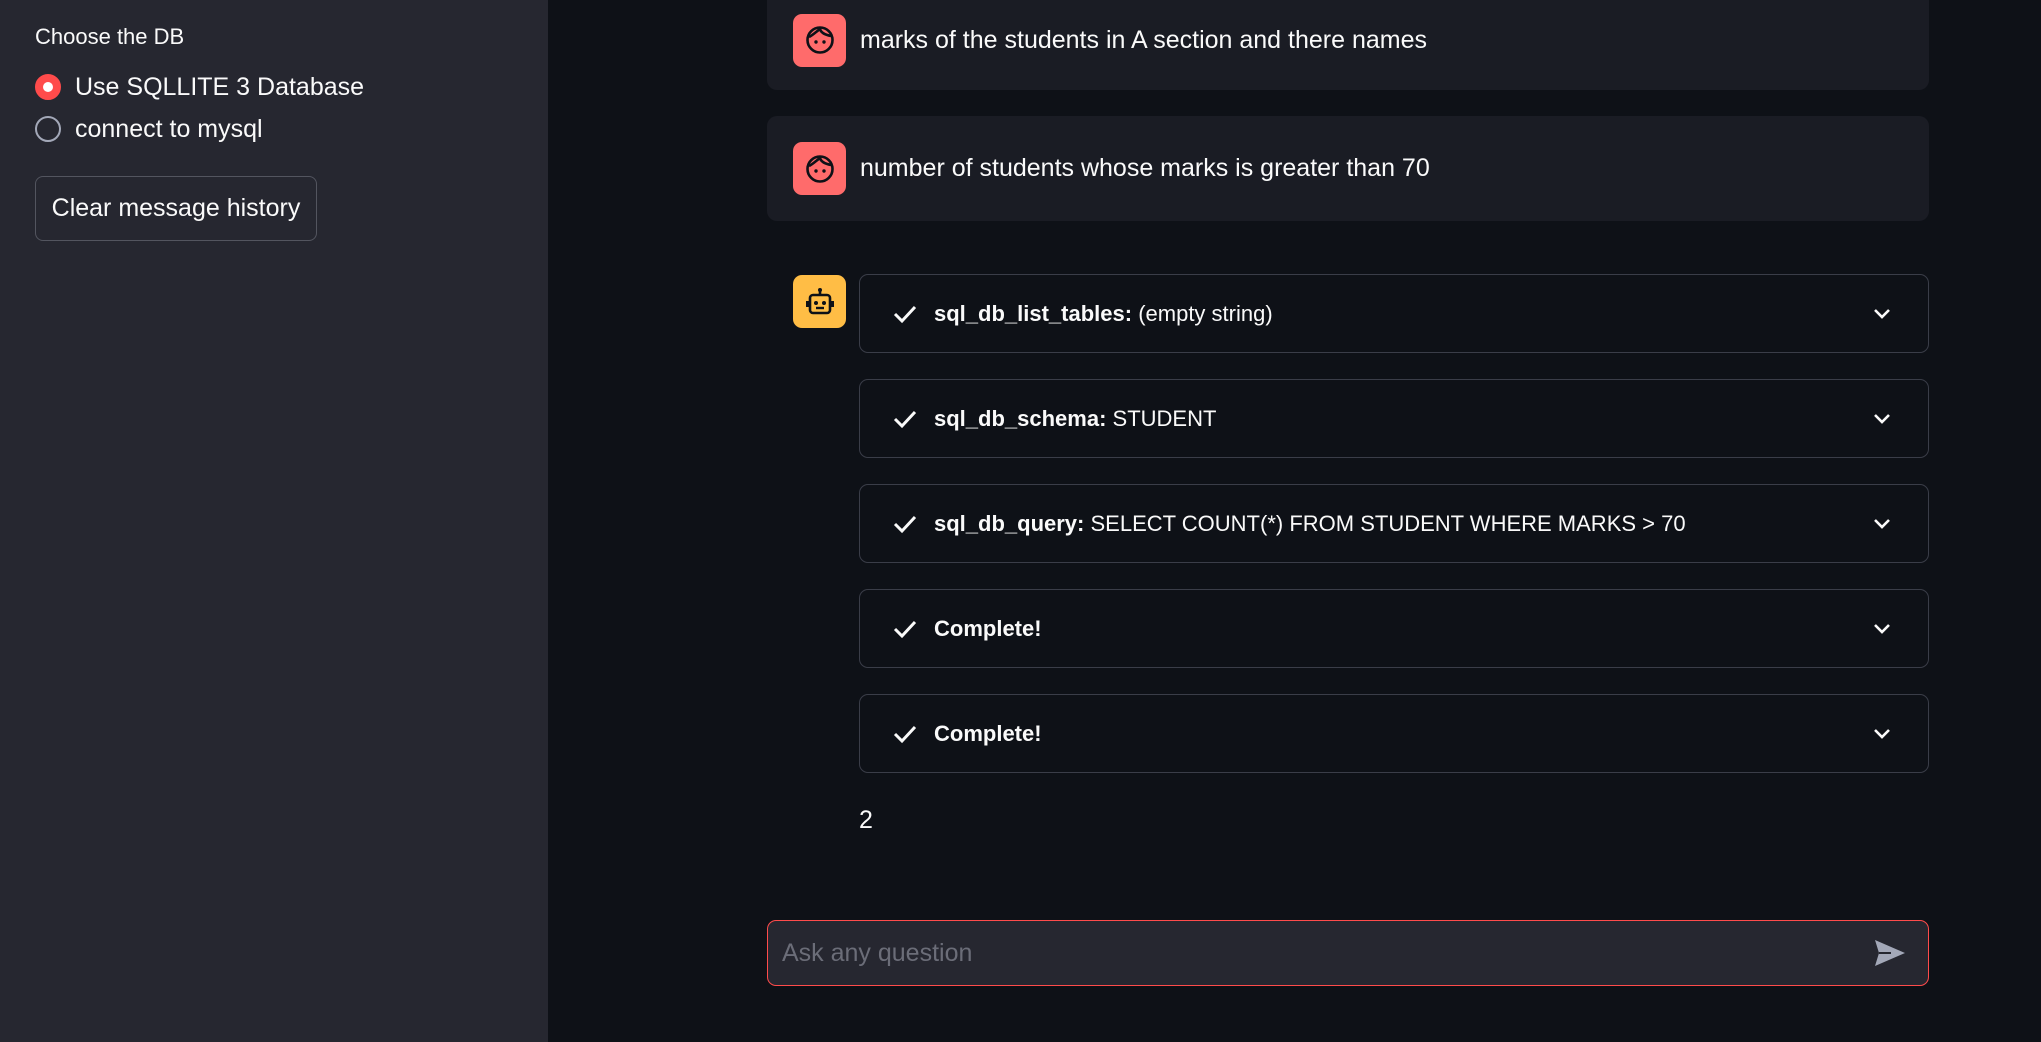  What do you see at coordinates (1009, 523) in the screenshot?
I see `step-tool-name: sql_db_query:` at bounding box center [1009, 523].